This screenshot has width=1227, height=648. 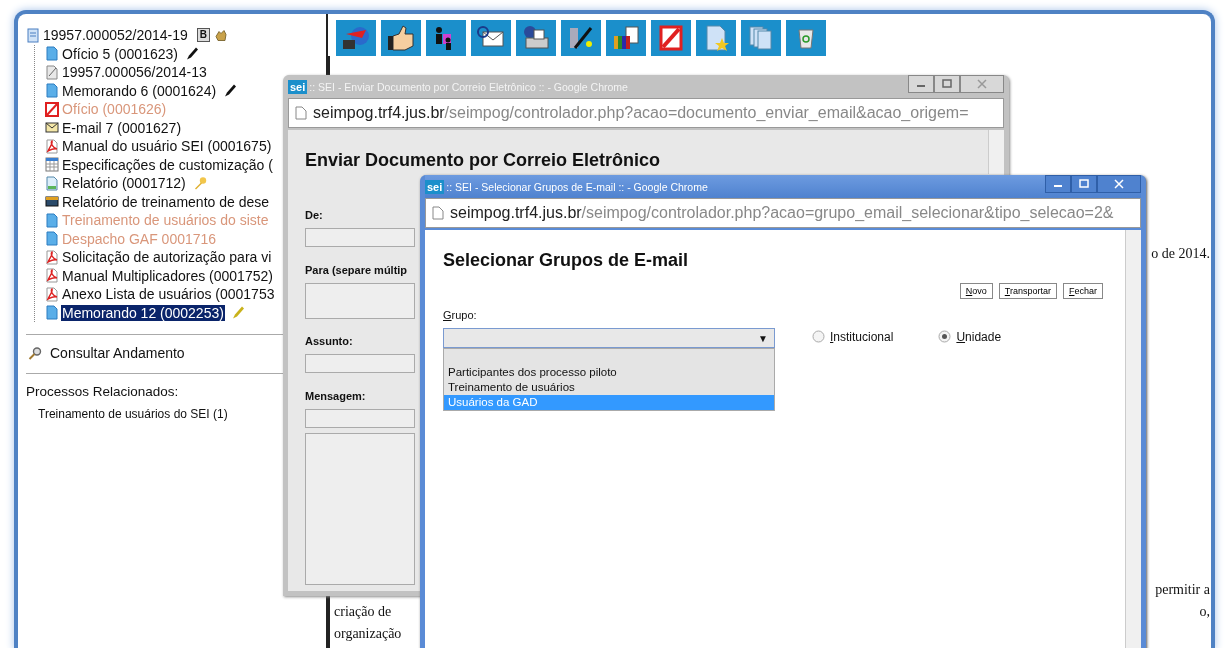 I want to click on tree-item: 19957.000056/2014-13, so click(x=134, y=72).